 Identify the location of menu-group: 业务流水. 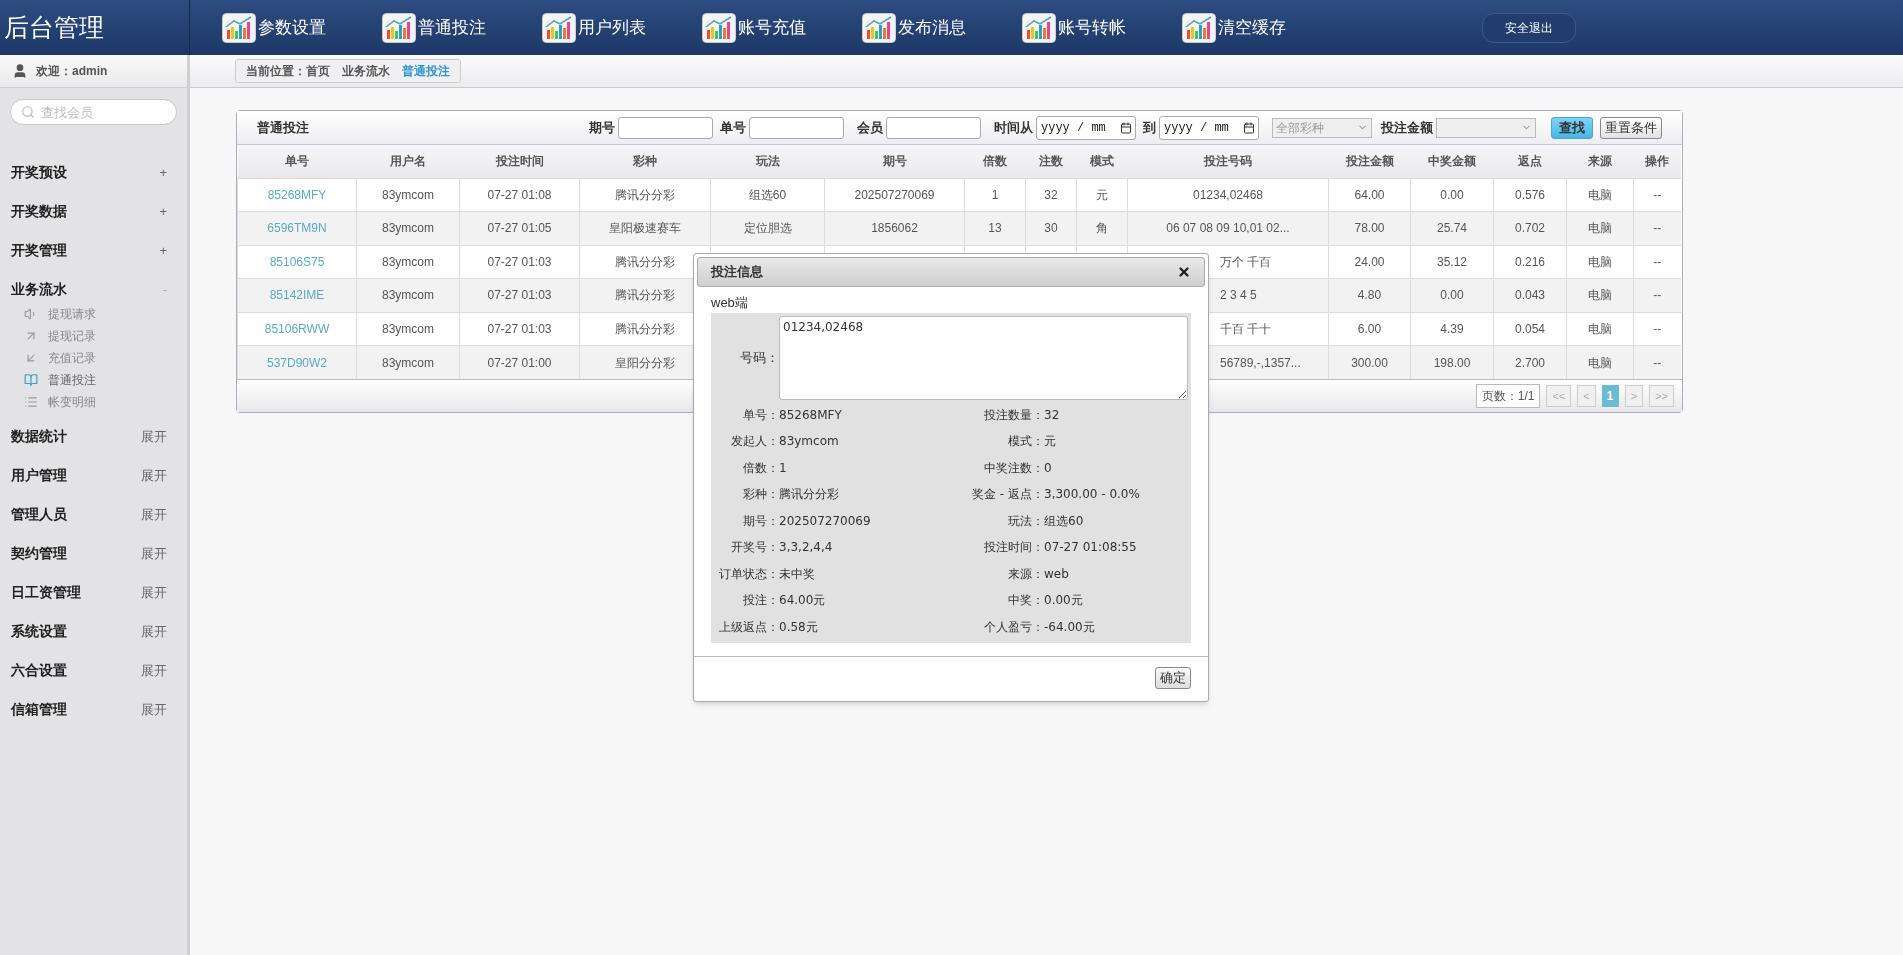
(39, 289).